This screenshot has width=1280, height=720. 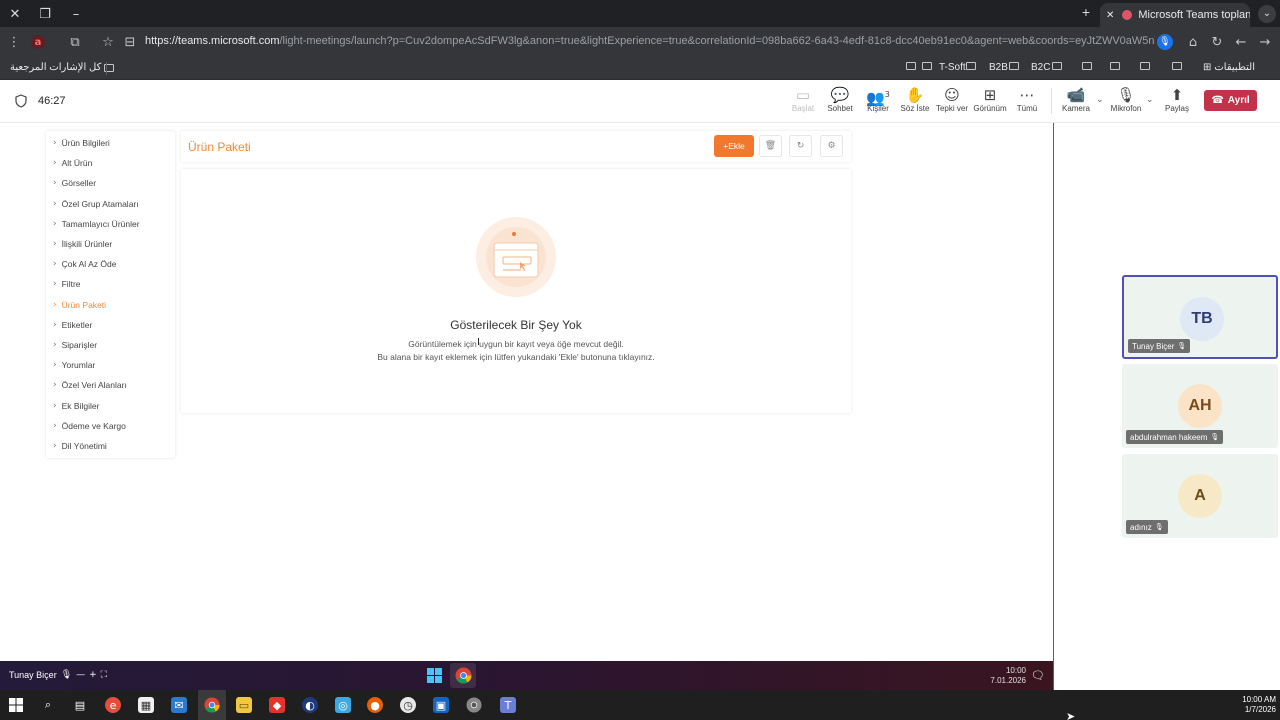 What do you see at coordinates (952, 67) in the screenshot?
I see `bookmark-tsoft: T-Soft` at bounding box center [952, 67].